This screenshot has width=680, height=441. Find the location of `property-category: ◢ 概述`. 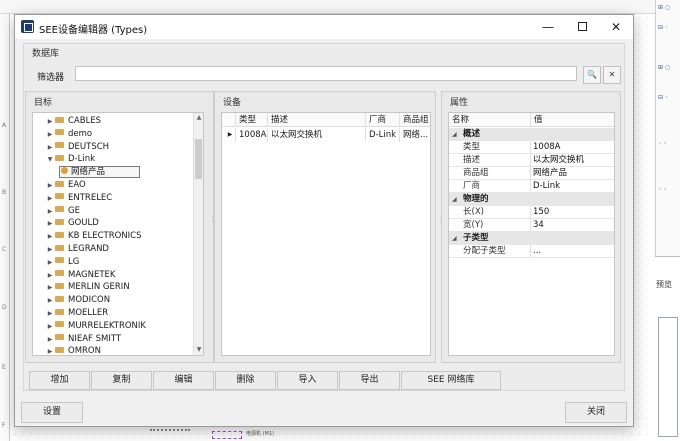

property-category: ◢ 概述 is located at coordinates (531, 134).